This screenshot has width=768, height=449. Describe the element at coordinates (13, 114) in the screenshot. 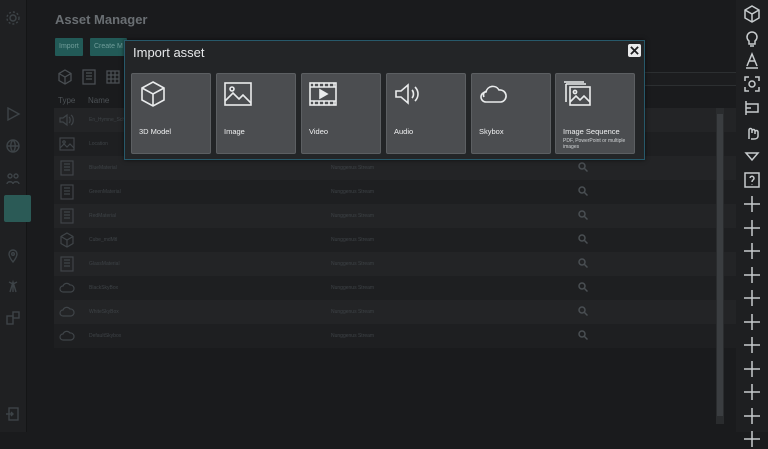

I see `play-icon` at that location.